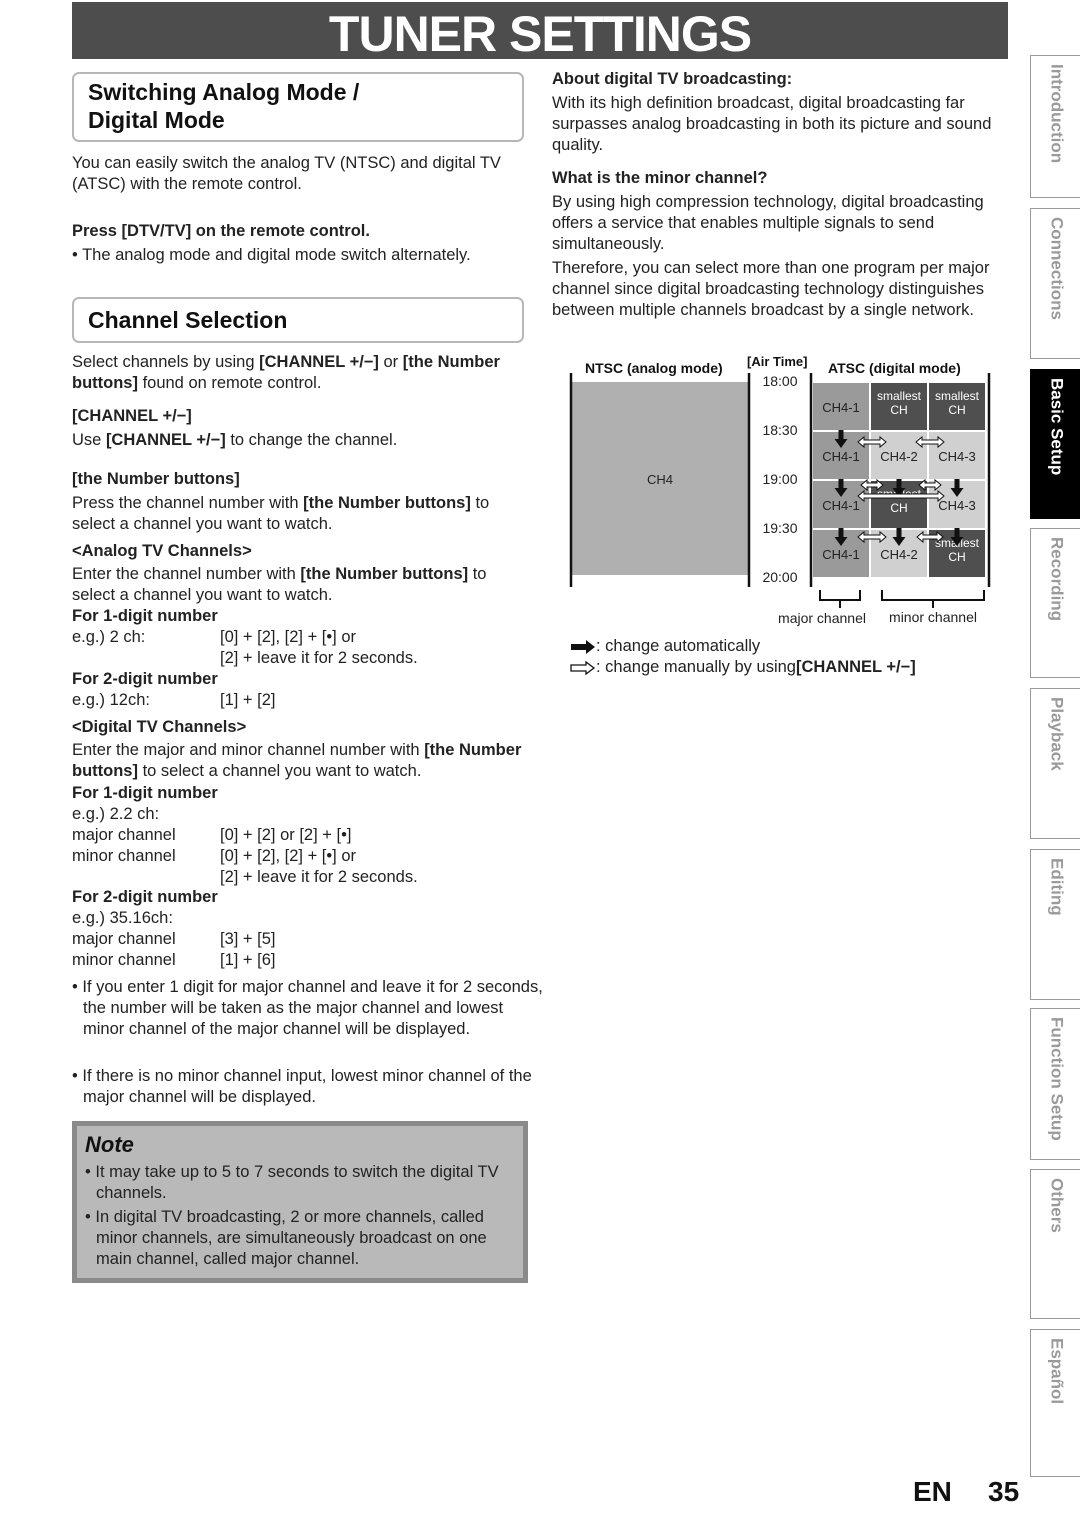 The width and height of the screenshot is (1080, 1526). Describe the element at coordinates (1057, 114) in the screenshot. I see `side-tab-label: Introduction` at that location.